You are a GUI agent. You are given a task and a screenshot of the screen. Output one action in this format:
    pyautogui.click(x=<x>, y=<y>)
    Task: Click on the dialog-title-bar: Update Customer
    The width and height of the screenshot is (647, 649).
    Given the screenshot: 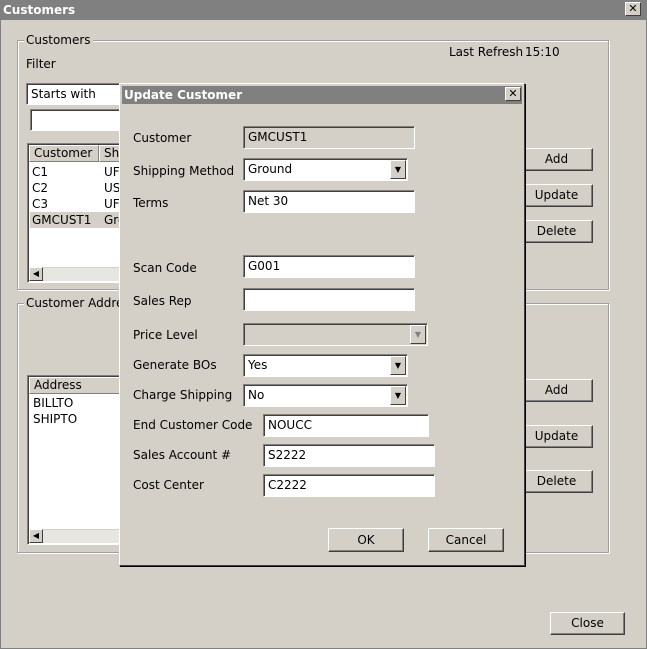 What is the action you would take?
    pyautogui.click(x=322, y=95)
    